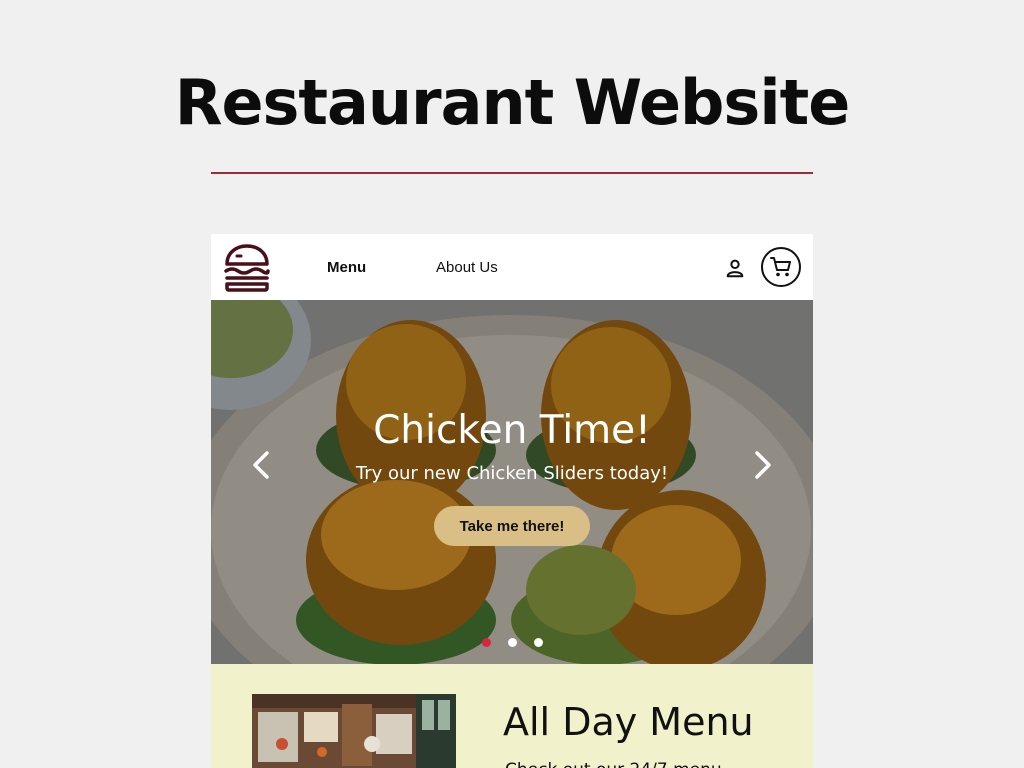 Image resolution: width=1024 pixels, height=768 pixels. Describe the element at coordinates (628, 722) in the screenshot. I see `all-day-menu-heading: All Day Menu` at that location.